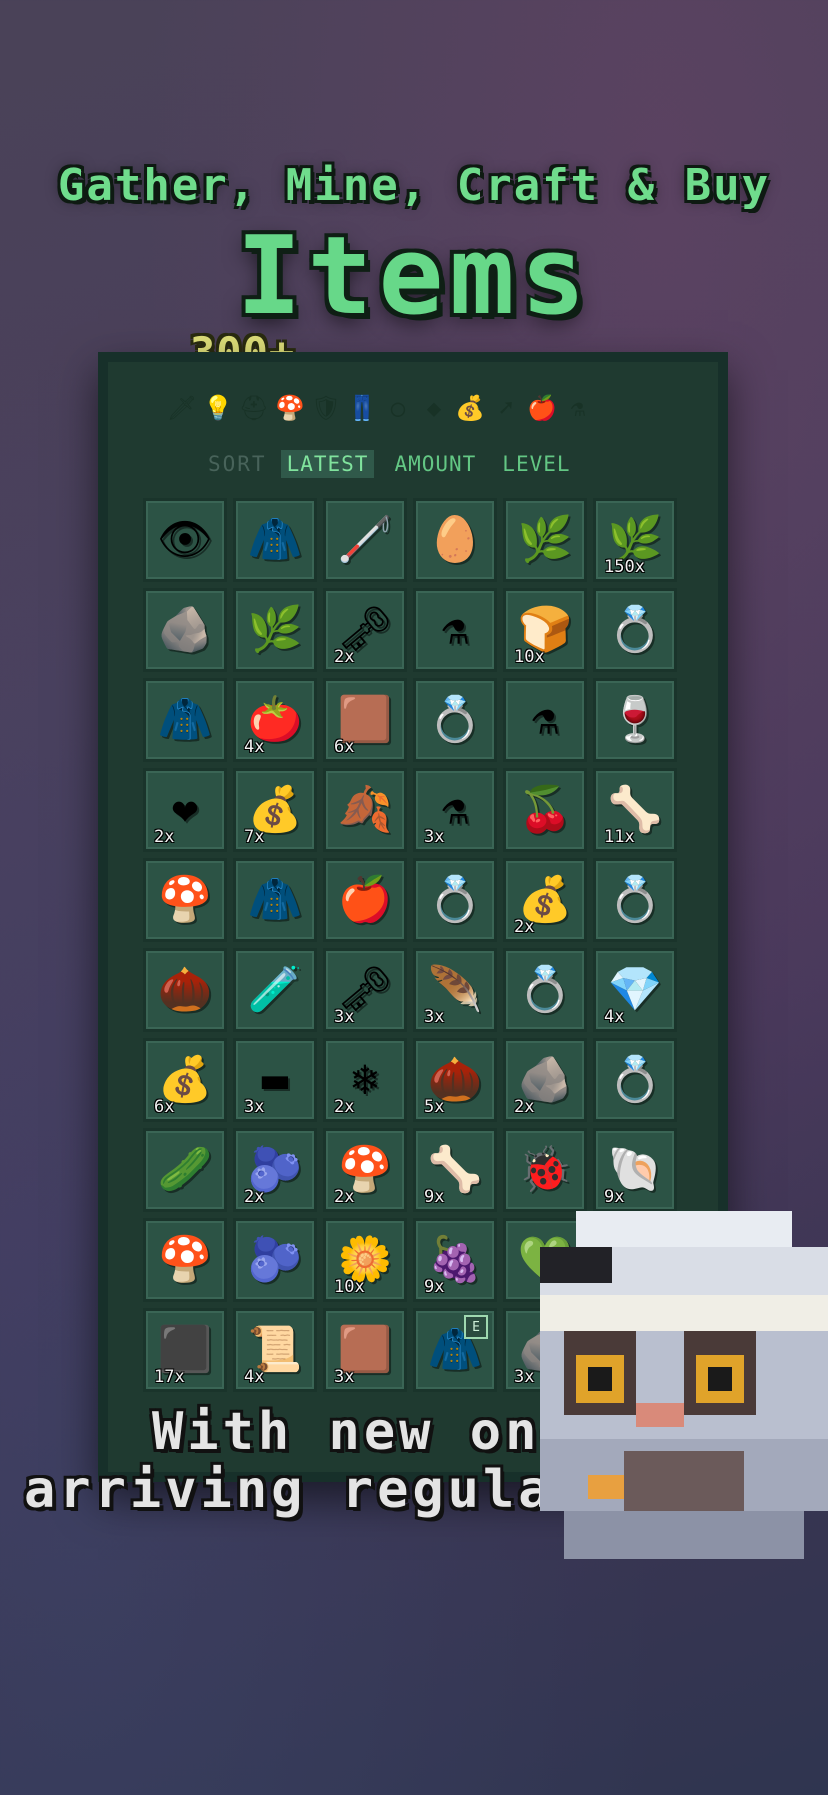 This screenshot has width=828, height=1795. Describe the element at coordinates (275, 1260) in the screenshot. I see `item-slot-black-berries: 🫐` at that location.